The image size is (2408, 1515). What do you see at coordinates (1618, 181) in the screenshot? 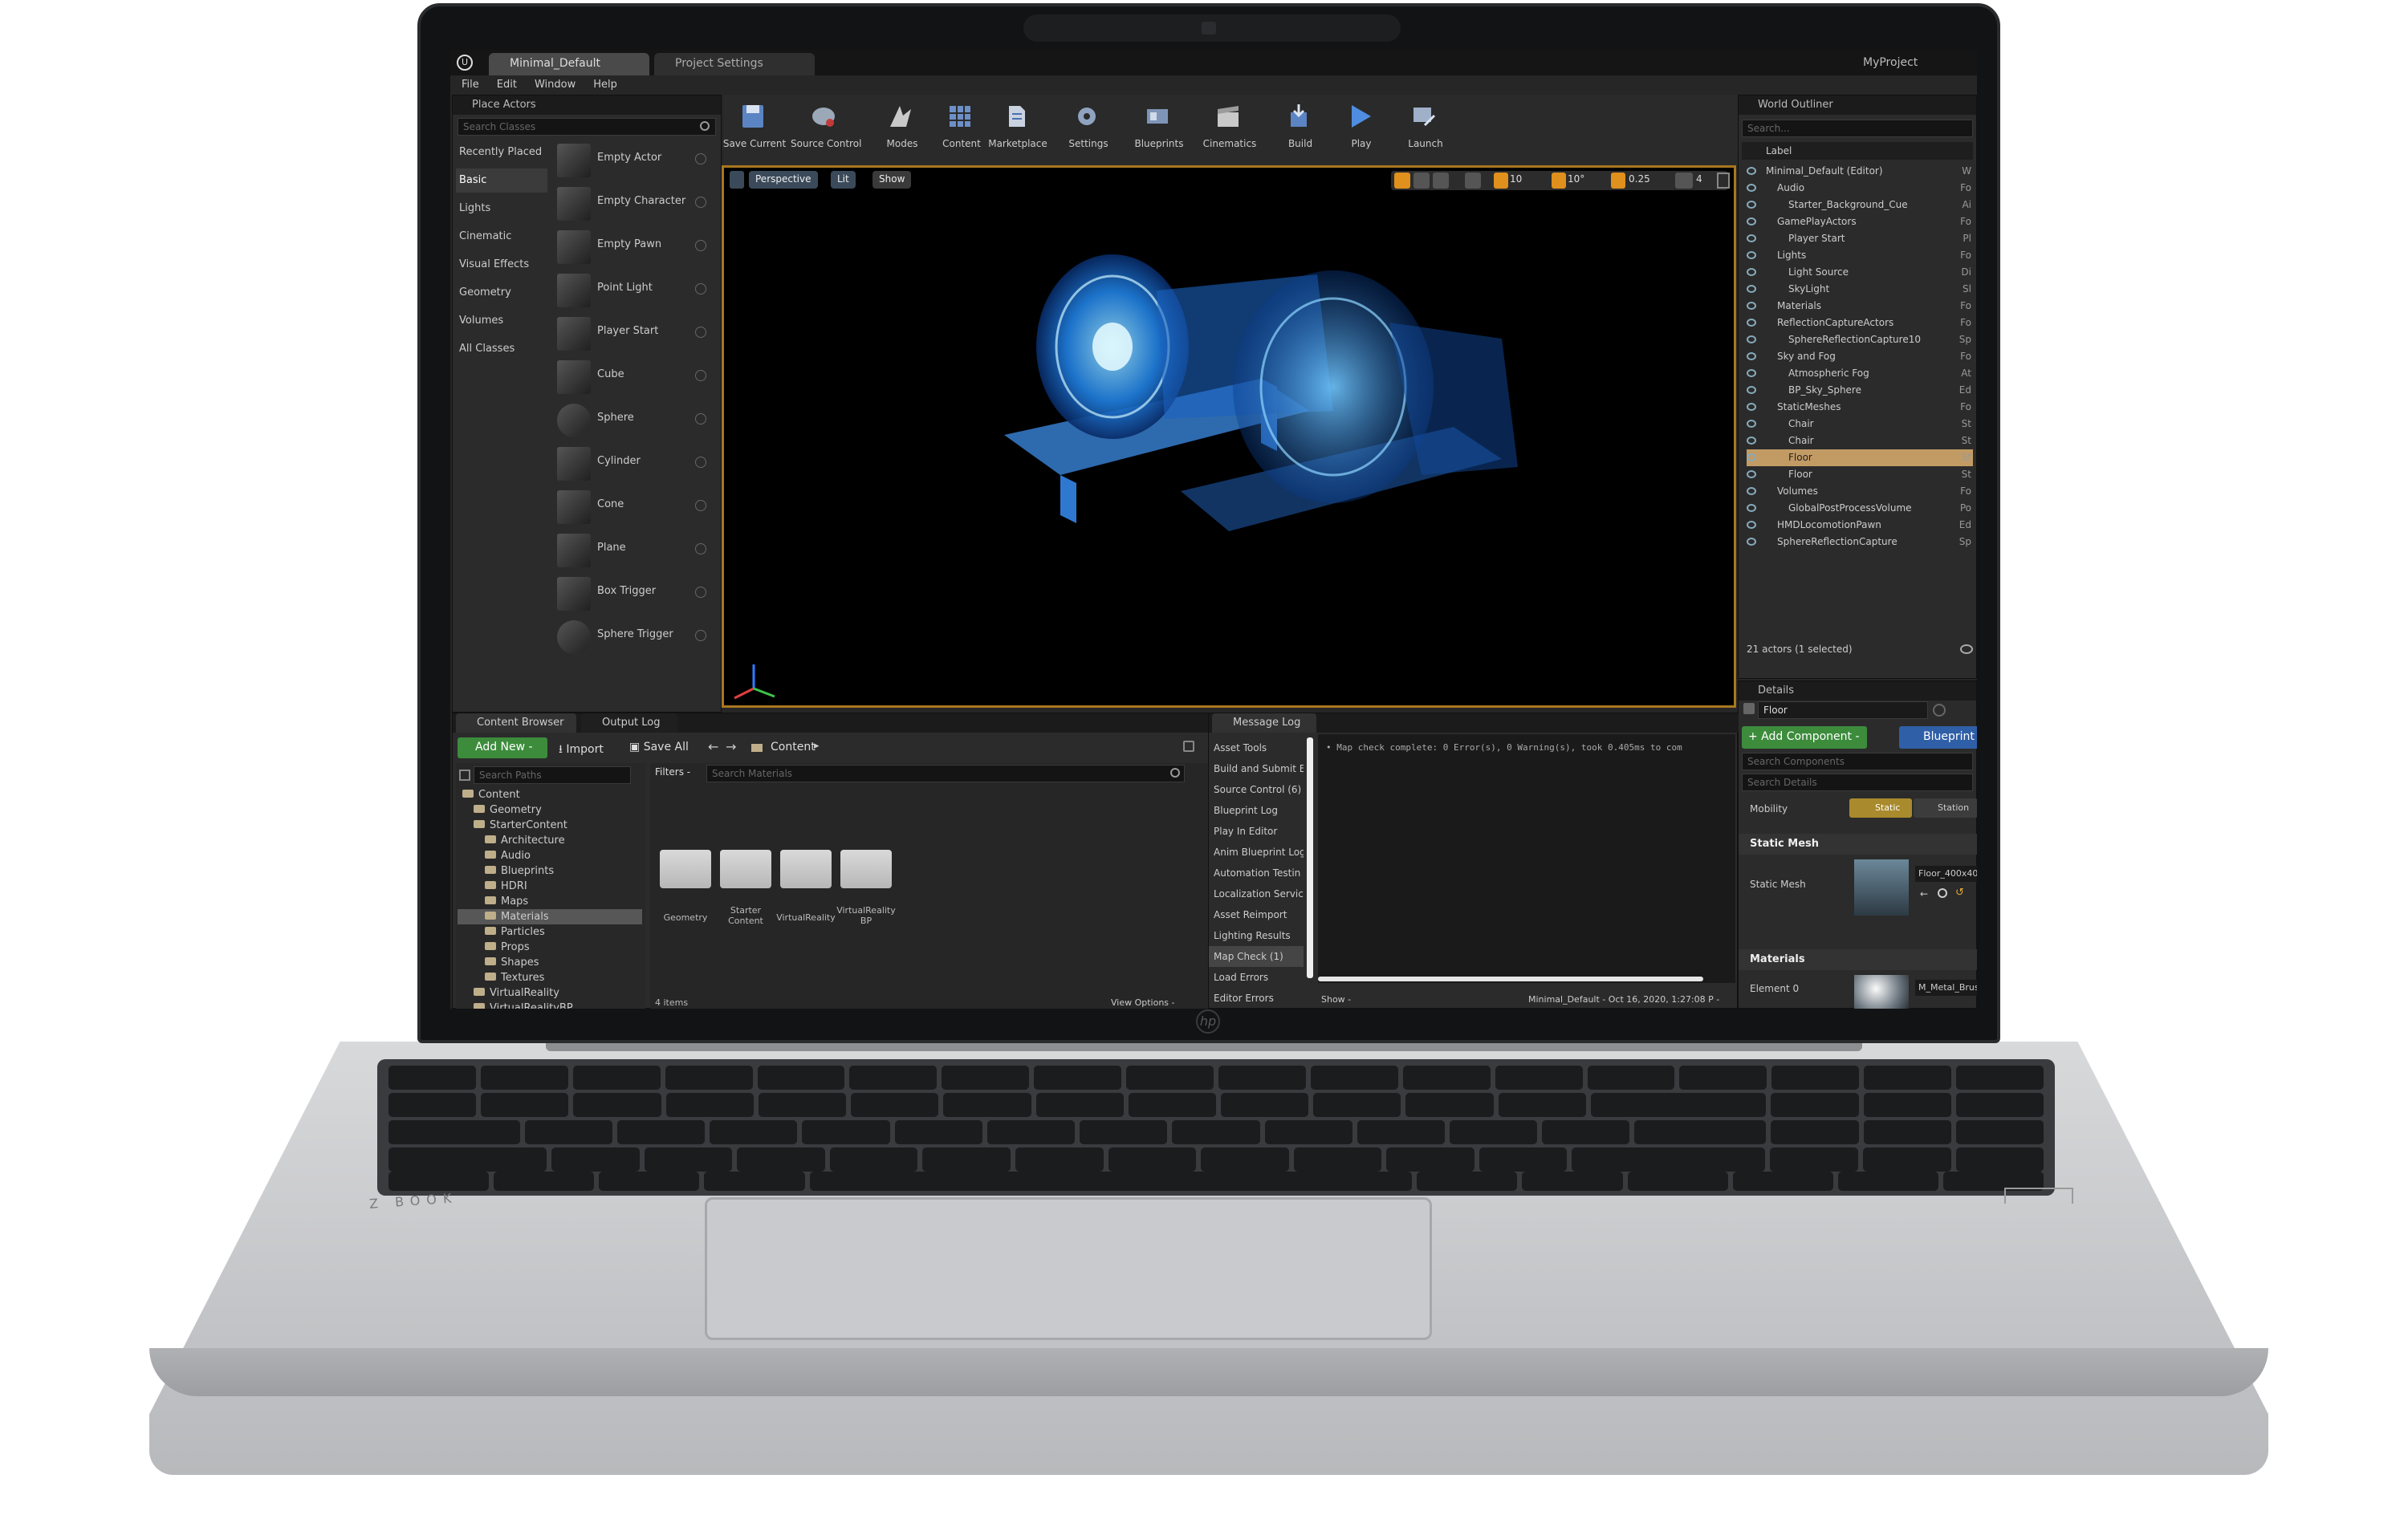
I see `scale-snap-icon` at bounding box center [1618, 181].